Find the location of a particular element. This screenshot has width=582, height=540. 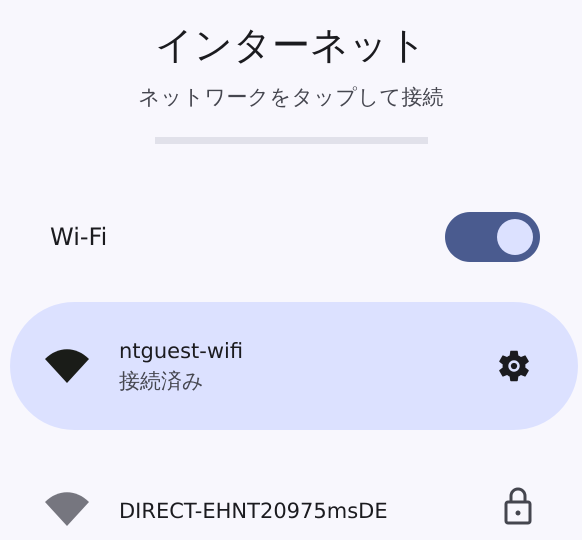

wifi-toggle is located at coordinates (492, 237).